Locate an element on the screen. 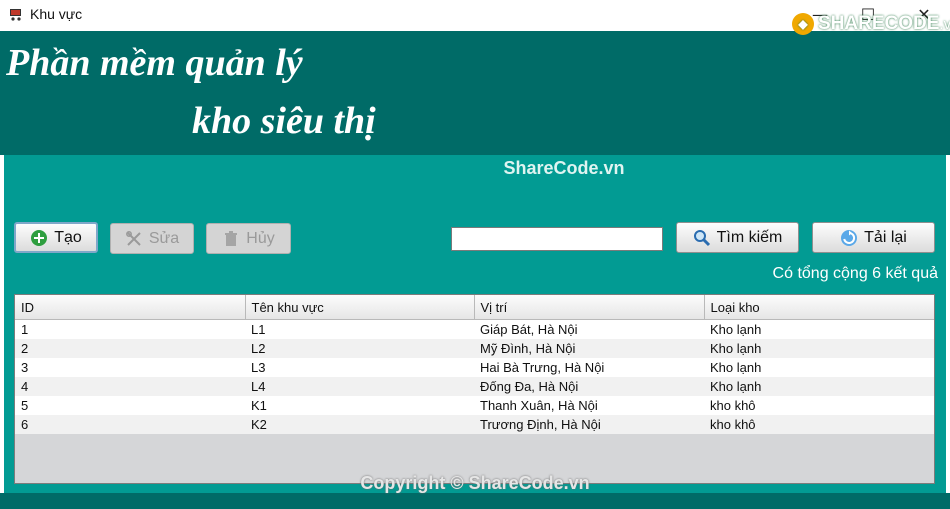  cell-id: 3 is located at coordinates (130, 367).